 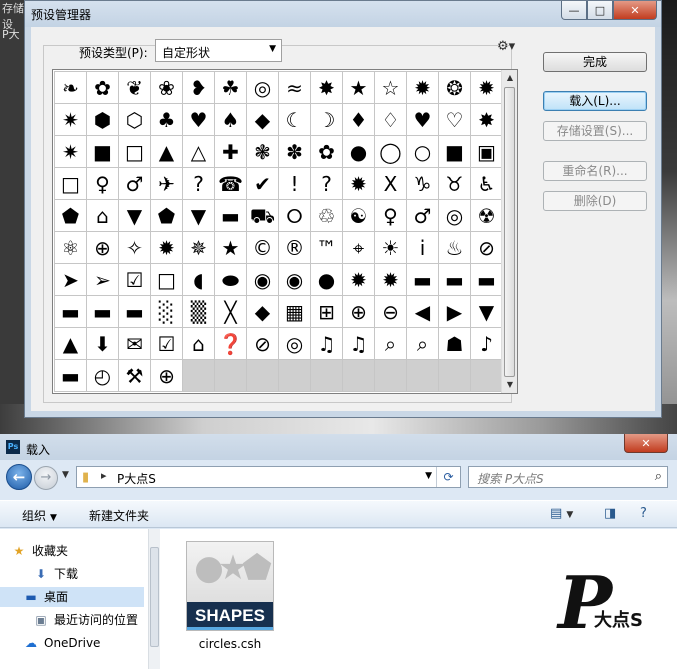 What do you see at coordinates (102, 375) in the screenshot?
I see `shape-cell: ◴` at bounding box center [102, 375].